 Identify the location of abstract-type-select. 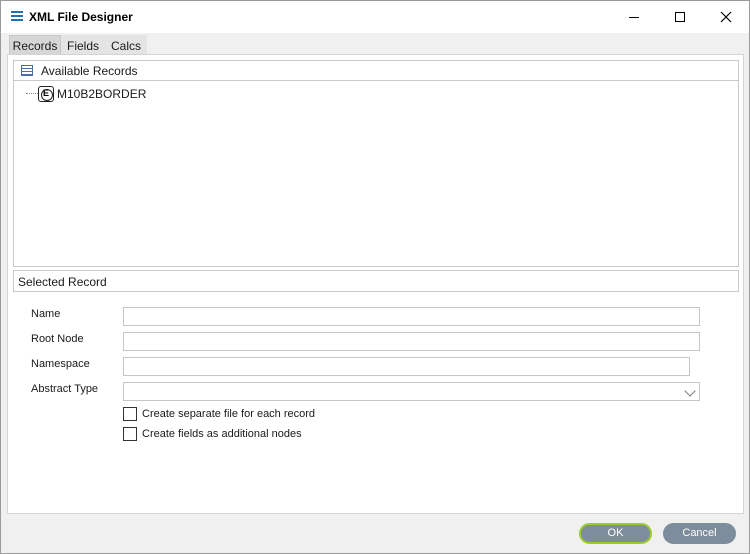
(411, 391).